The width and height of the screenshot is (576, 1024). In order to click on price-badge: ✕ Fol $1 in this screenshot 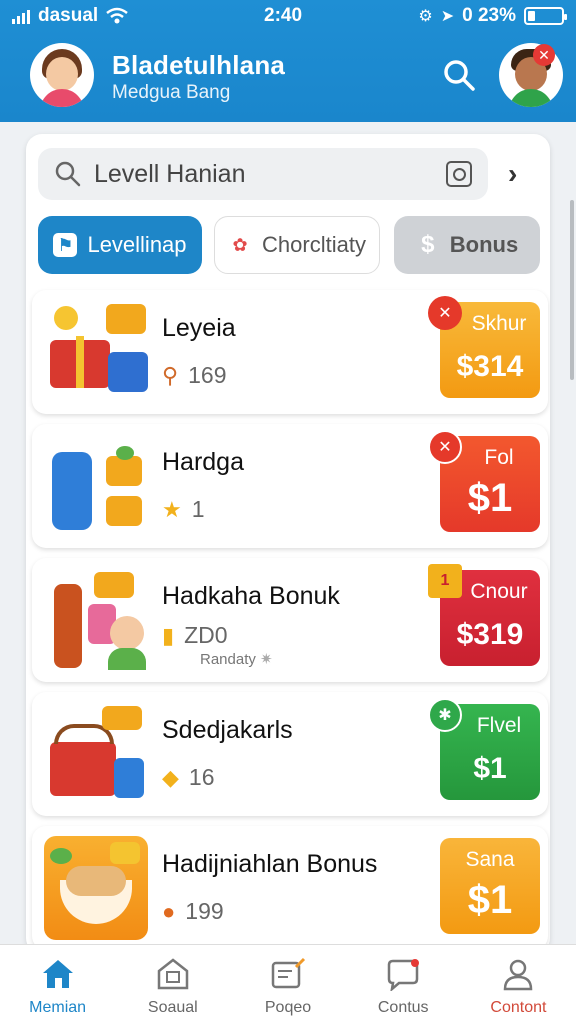, I will do `click(484, 481)`.